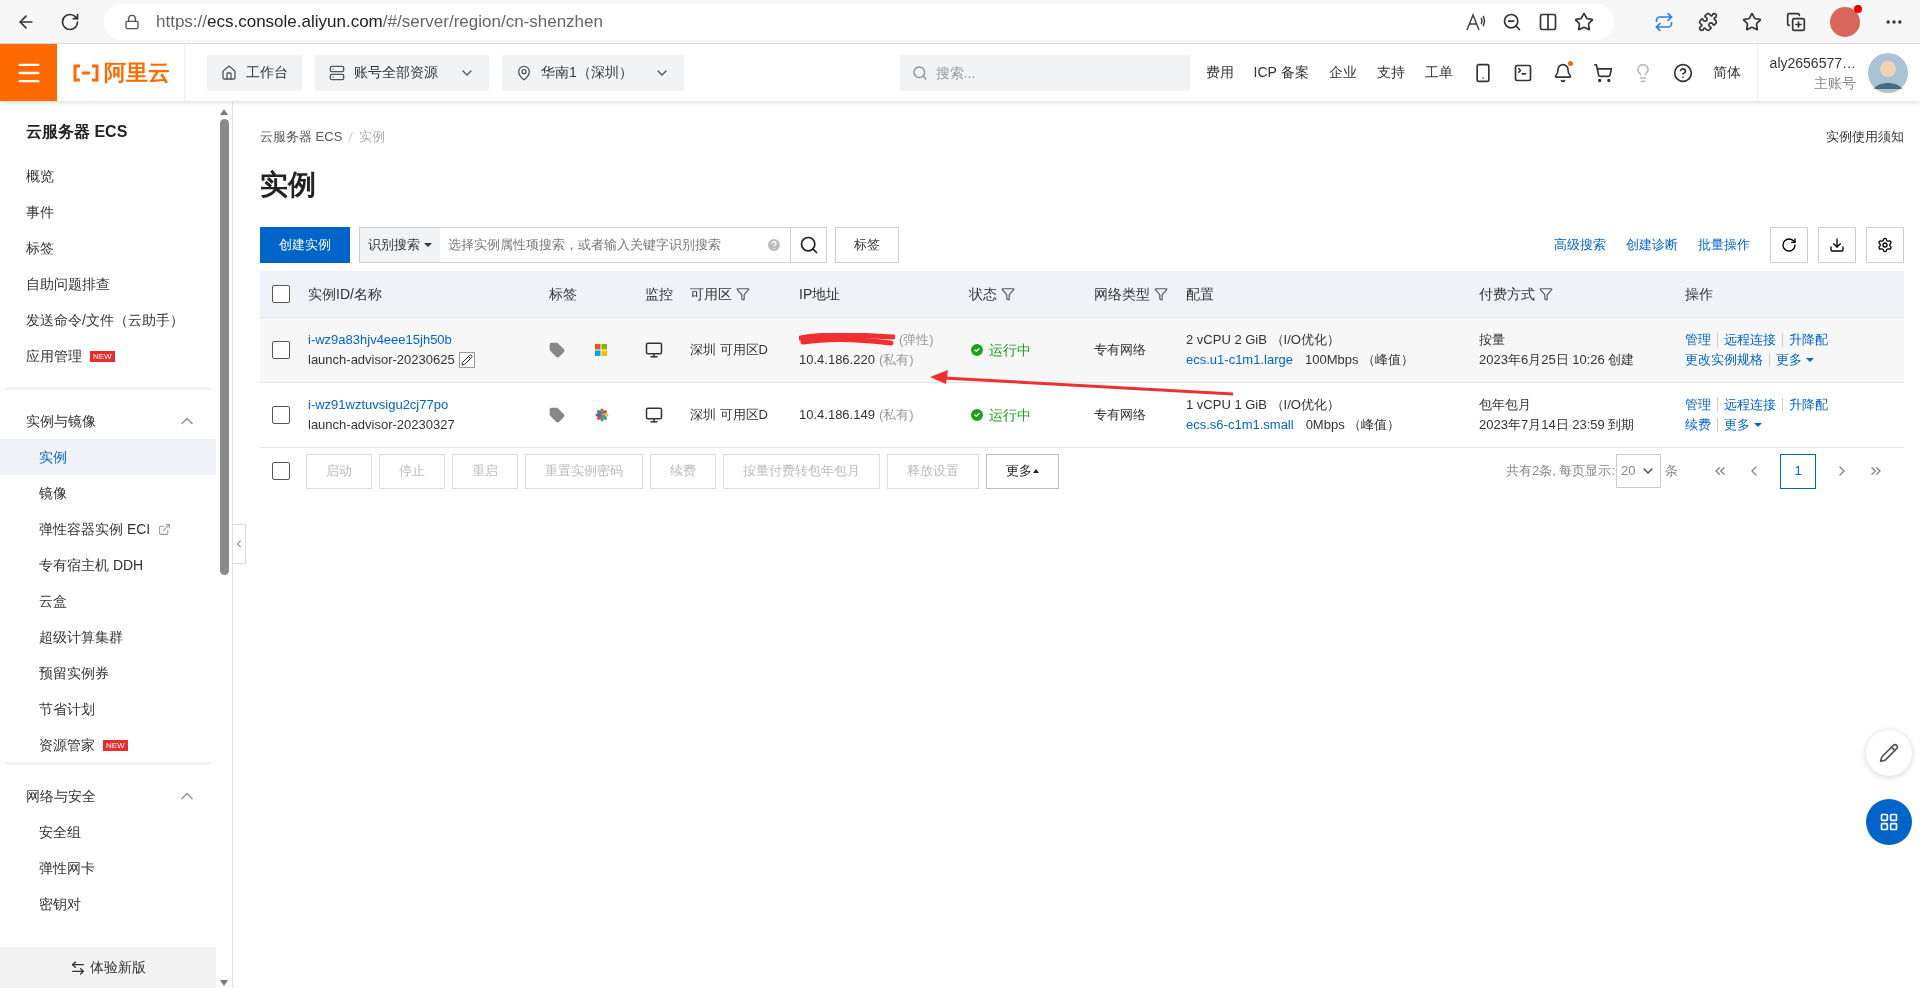 This screenshot has width=1920, height=988. Describe the element at coordinates (1390, 72) in the screenshot. I see `nav-link: 支持` at that location.